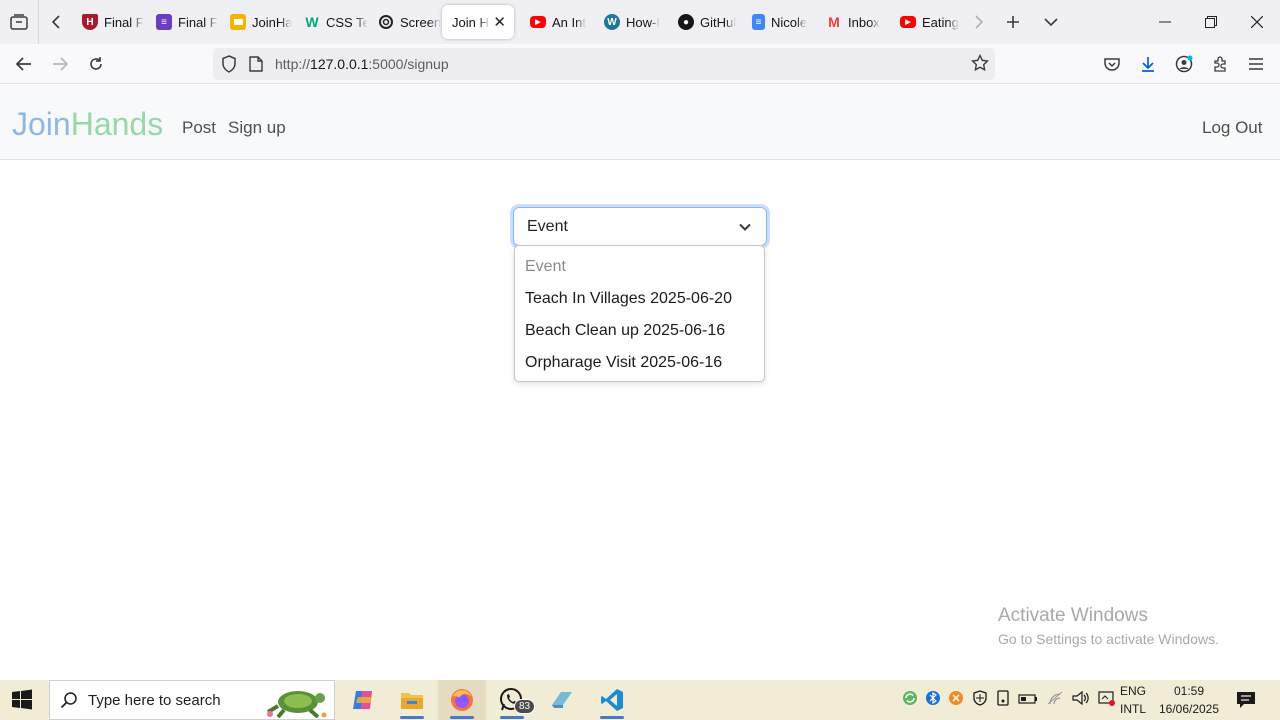 This screenshot has height=720, width=1280. What do you see at coordinates (257, 128) in the screenshot?
I see `nav-link-signup: Sign up` at bounding box center [257, 128].